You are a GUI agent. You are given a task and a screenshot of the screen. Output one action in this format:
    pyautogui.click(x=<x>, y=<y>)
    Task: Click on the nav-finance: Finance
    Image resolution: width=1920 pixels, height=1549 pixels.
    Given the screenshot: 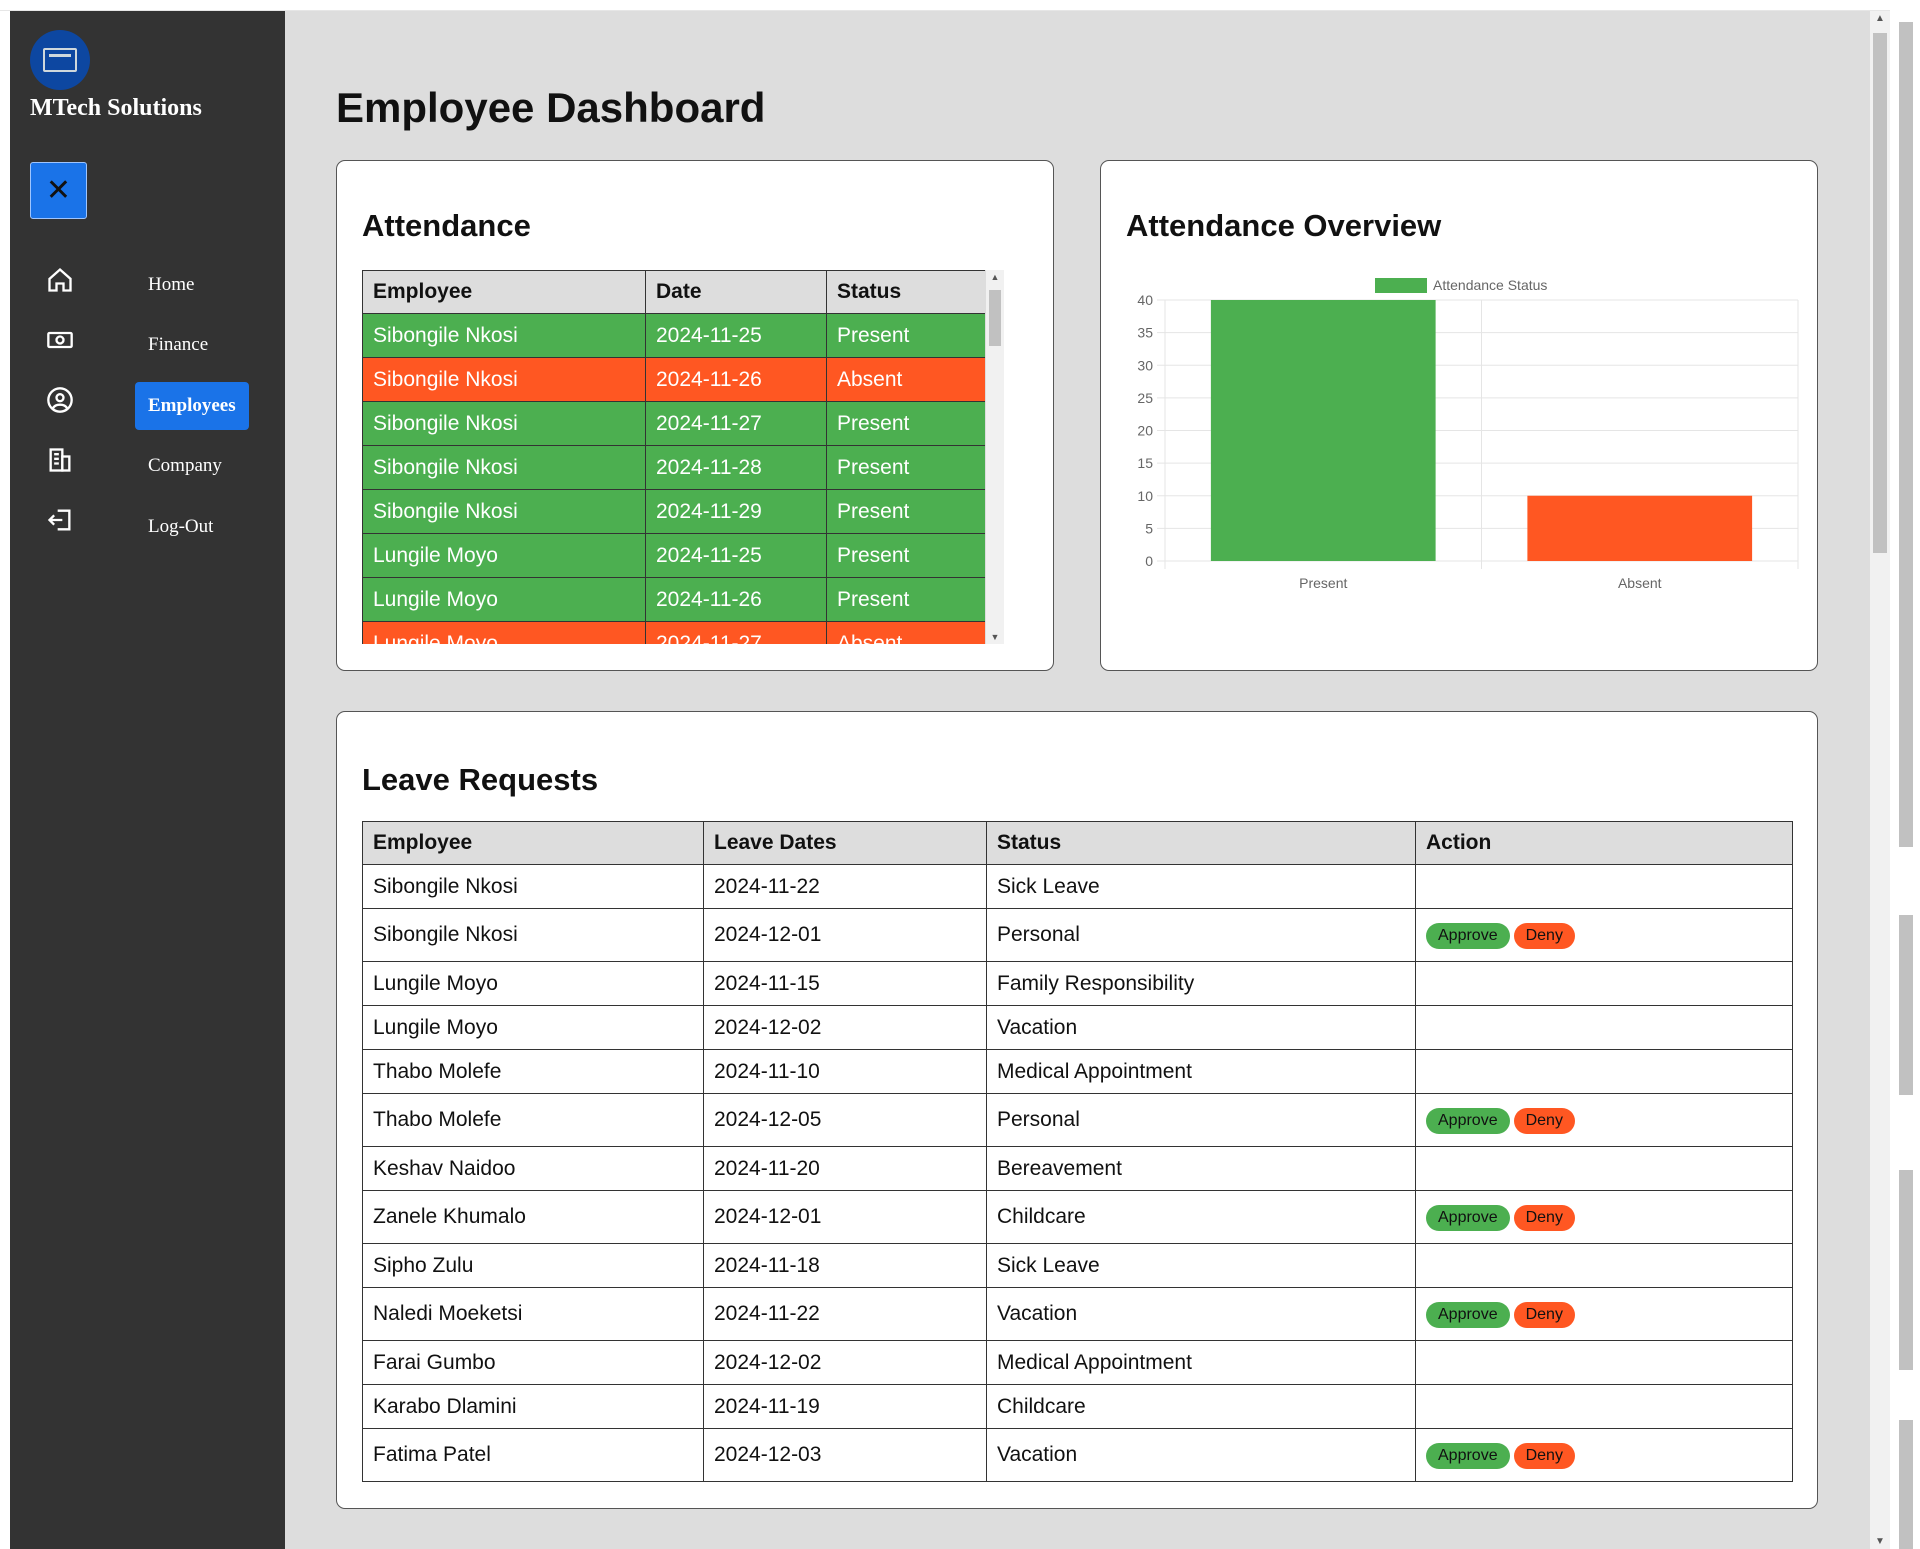 What is the action you would take?
    pyautogui.click(x=178, y=345)
    